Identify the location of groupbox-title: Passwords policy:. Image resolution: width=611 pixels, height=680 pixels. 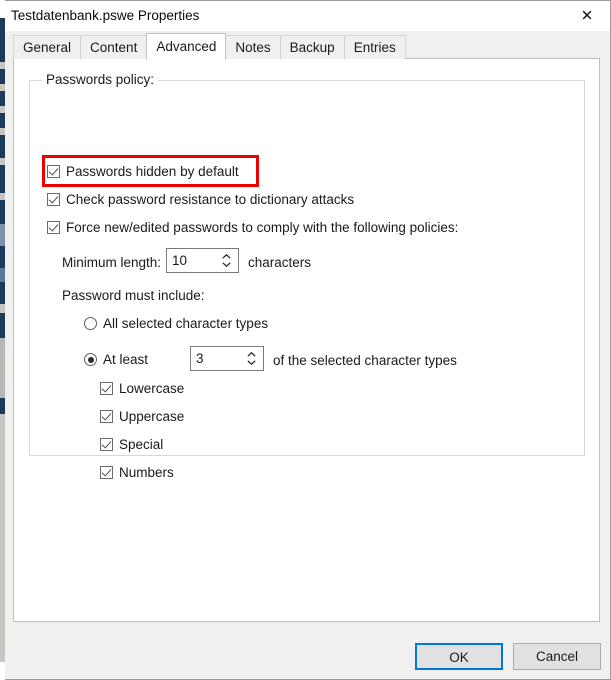
(100, 79).